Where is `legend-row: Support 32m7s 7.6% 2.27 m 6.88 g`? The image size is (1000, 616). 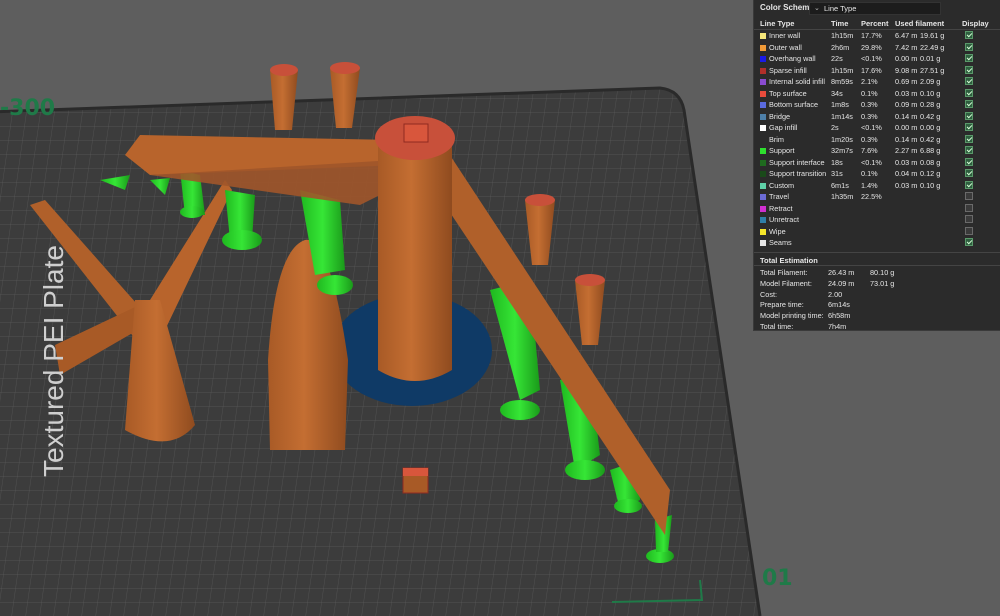
legend-row: Support 32m7s 7.6% 2.27 m 6.88 g is located at coordinates (877, 152).